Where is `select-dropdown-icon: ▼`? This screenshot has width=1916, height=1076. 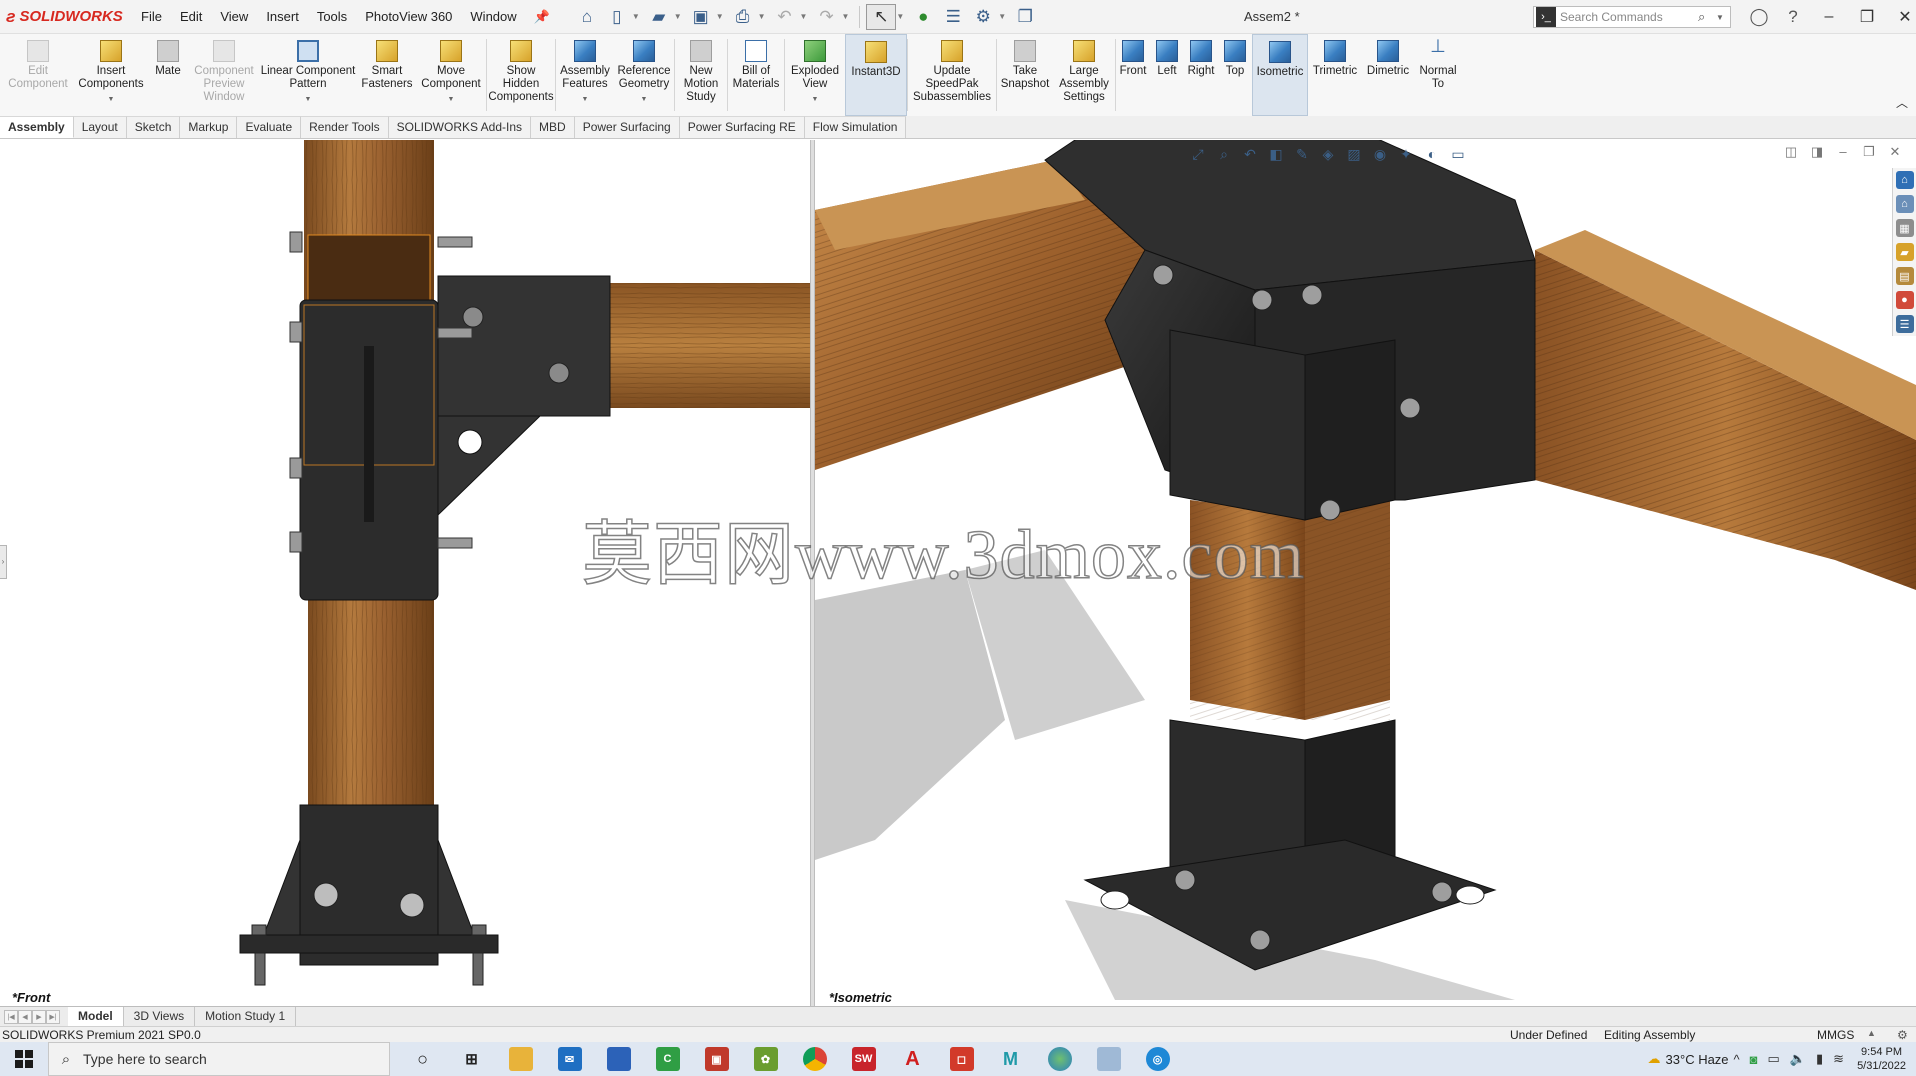 select-dropdown-icon: ▼ is located at coordinates (900, 16).